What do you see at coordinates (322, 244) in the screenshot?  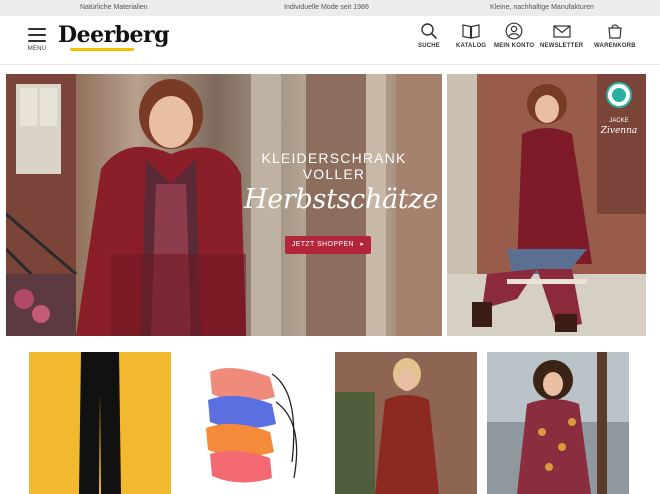 I see `shop-now-label: JETZT SHOPPEN` at bounding box center [322, 244].